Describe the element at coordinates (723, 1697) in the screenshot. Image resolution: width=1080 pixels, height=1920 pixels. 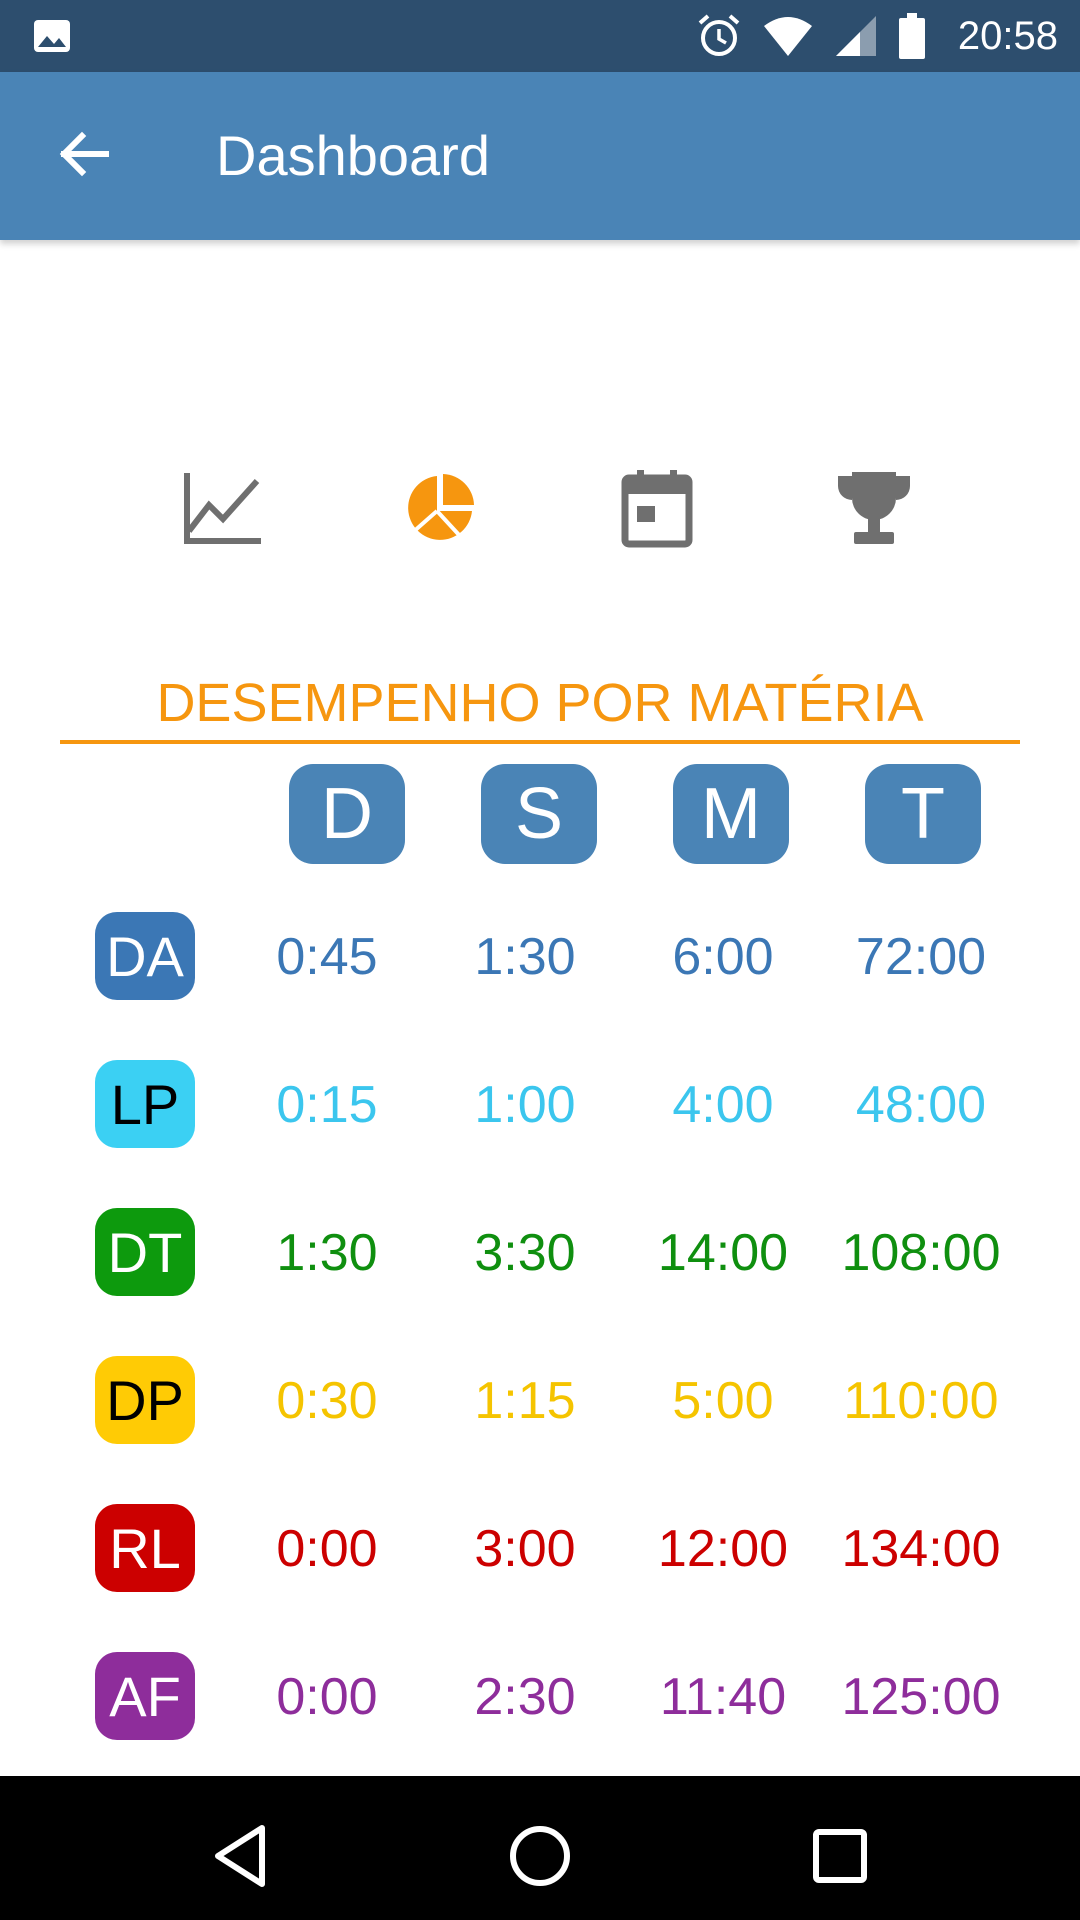
I see `value-cell: 11:40` at that location.